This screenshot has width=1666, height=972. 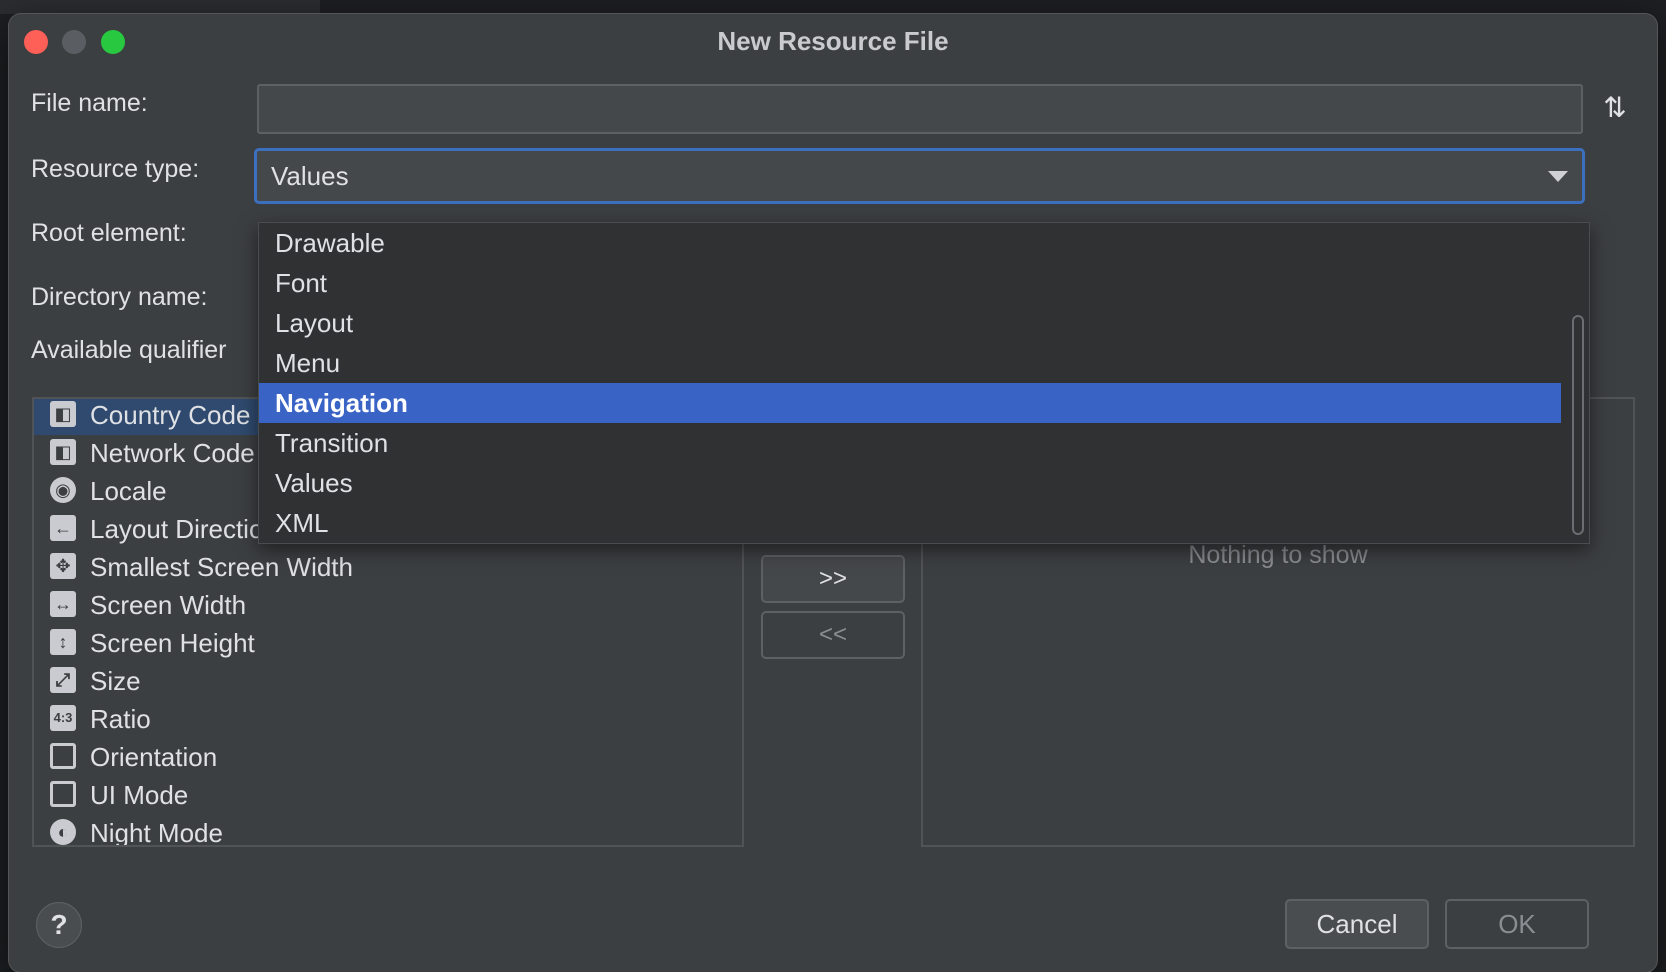 I want to click on list-item: ⤢ Size, so click(x=388, y=681).